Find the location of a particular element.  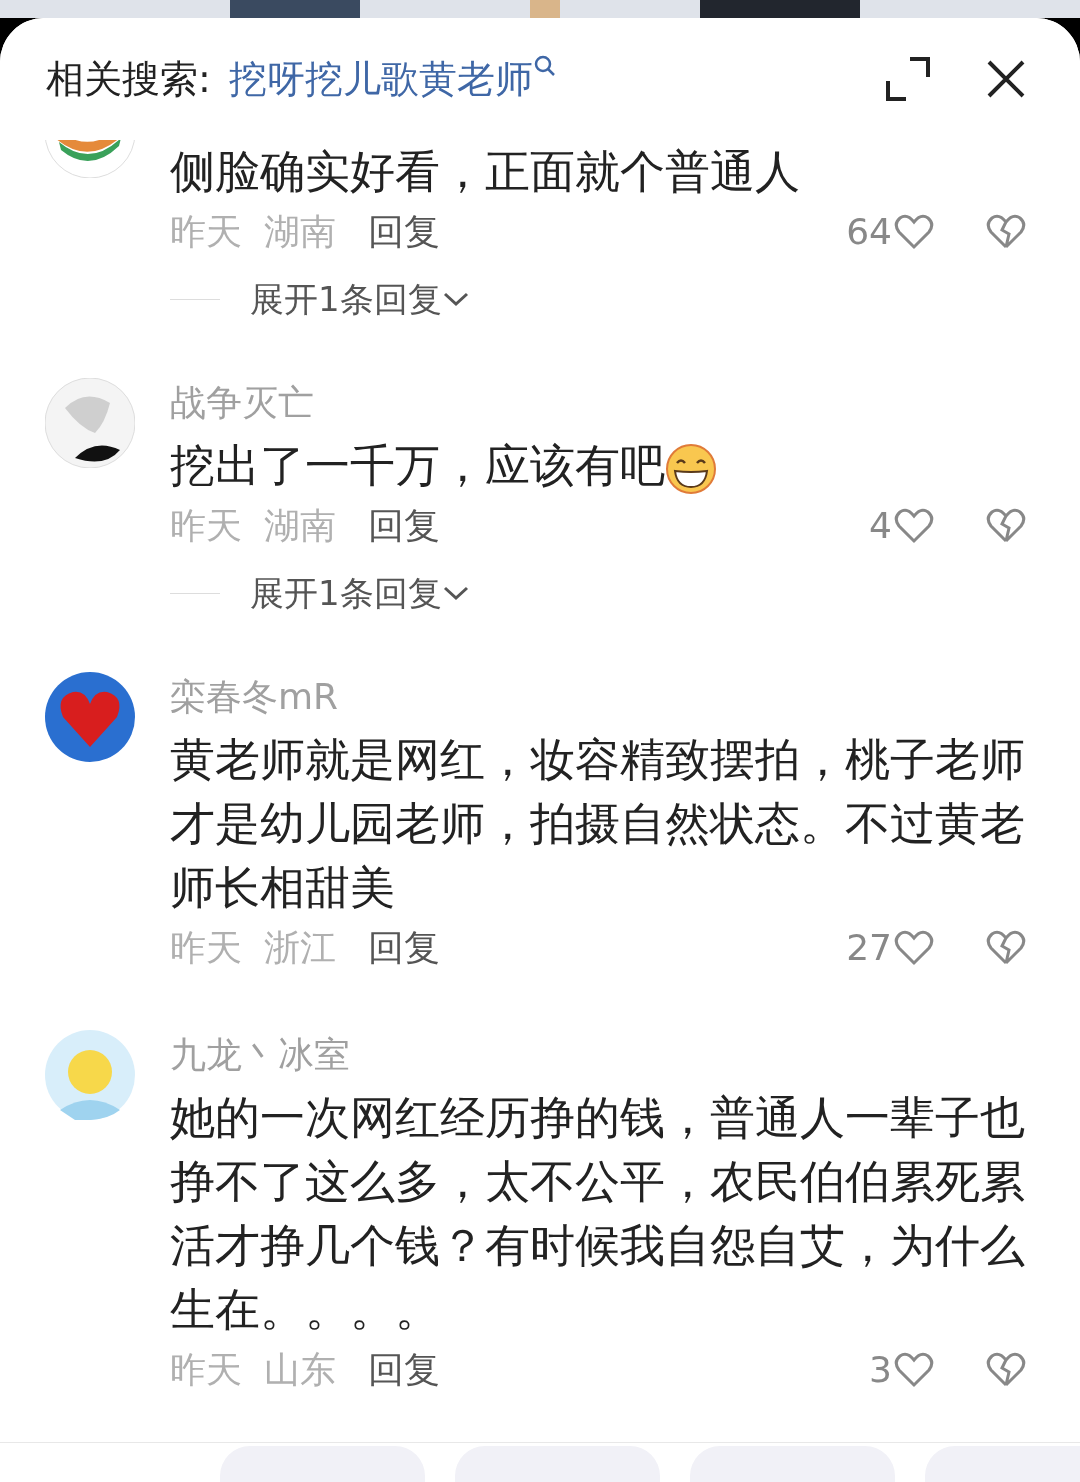

search-icon is located at coordinates (544, 66).